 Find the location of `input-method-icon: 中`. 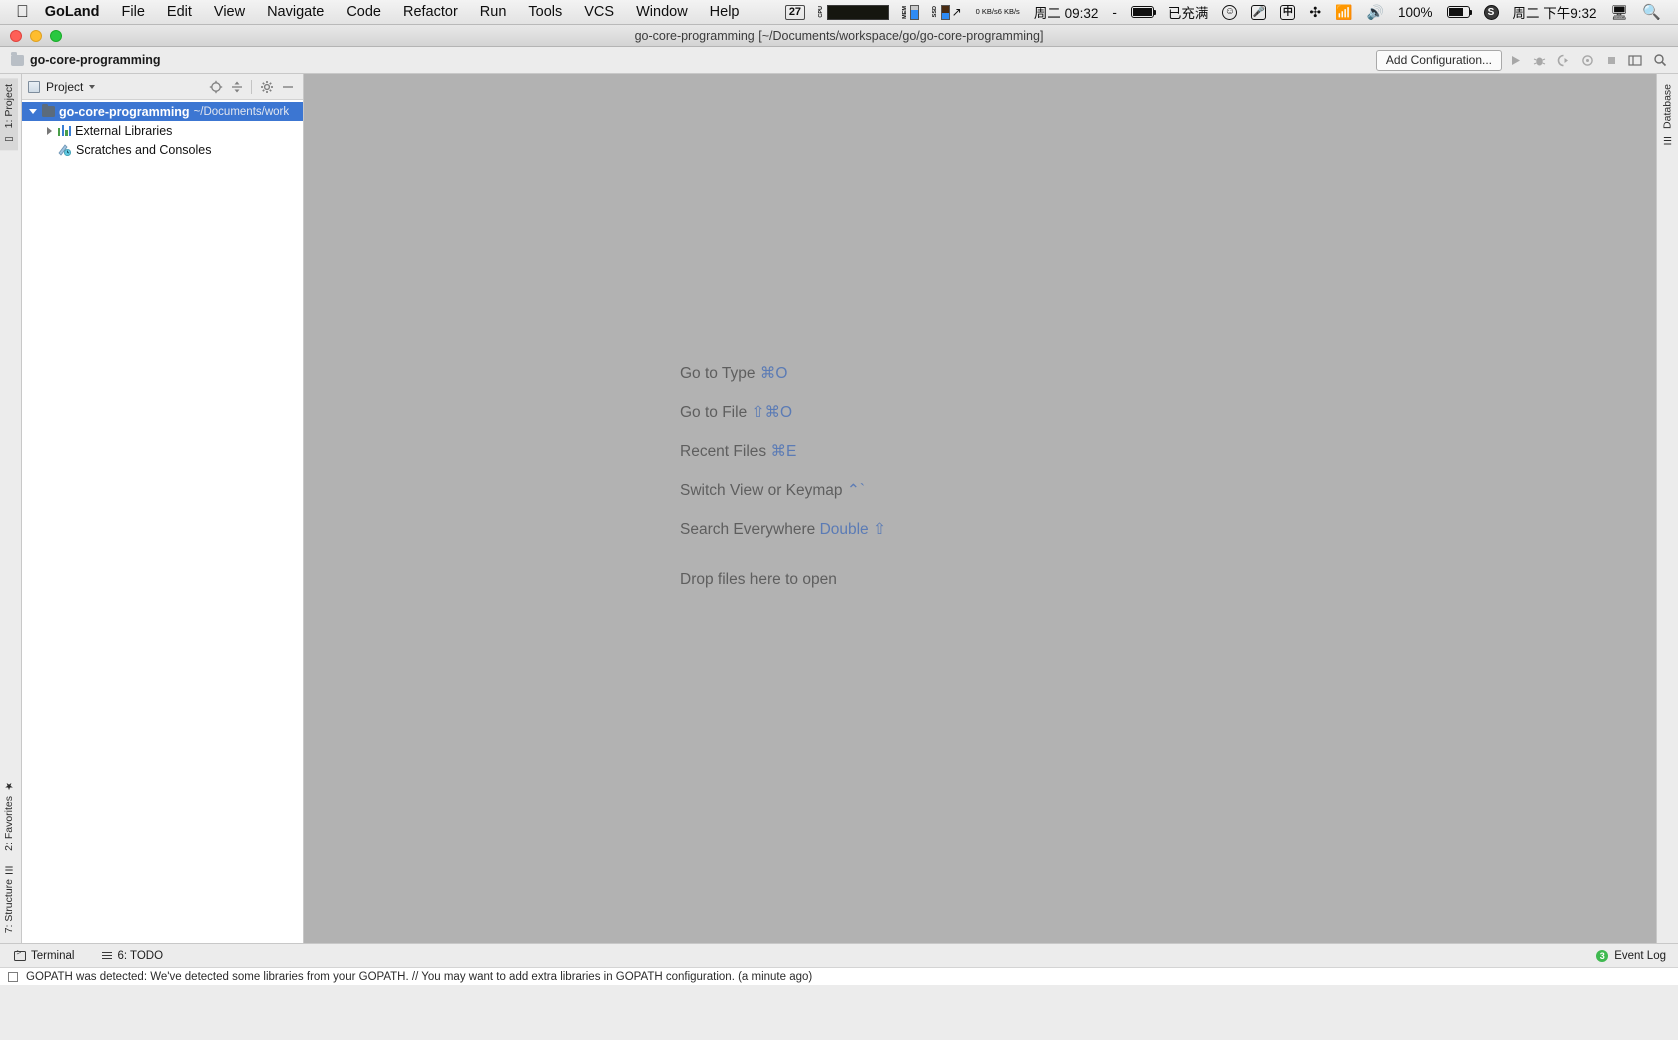

input-method-icon: 中 is located at coordinates (1287, 12).